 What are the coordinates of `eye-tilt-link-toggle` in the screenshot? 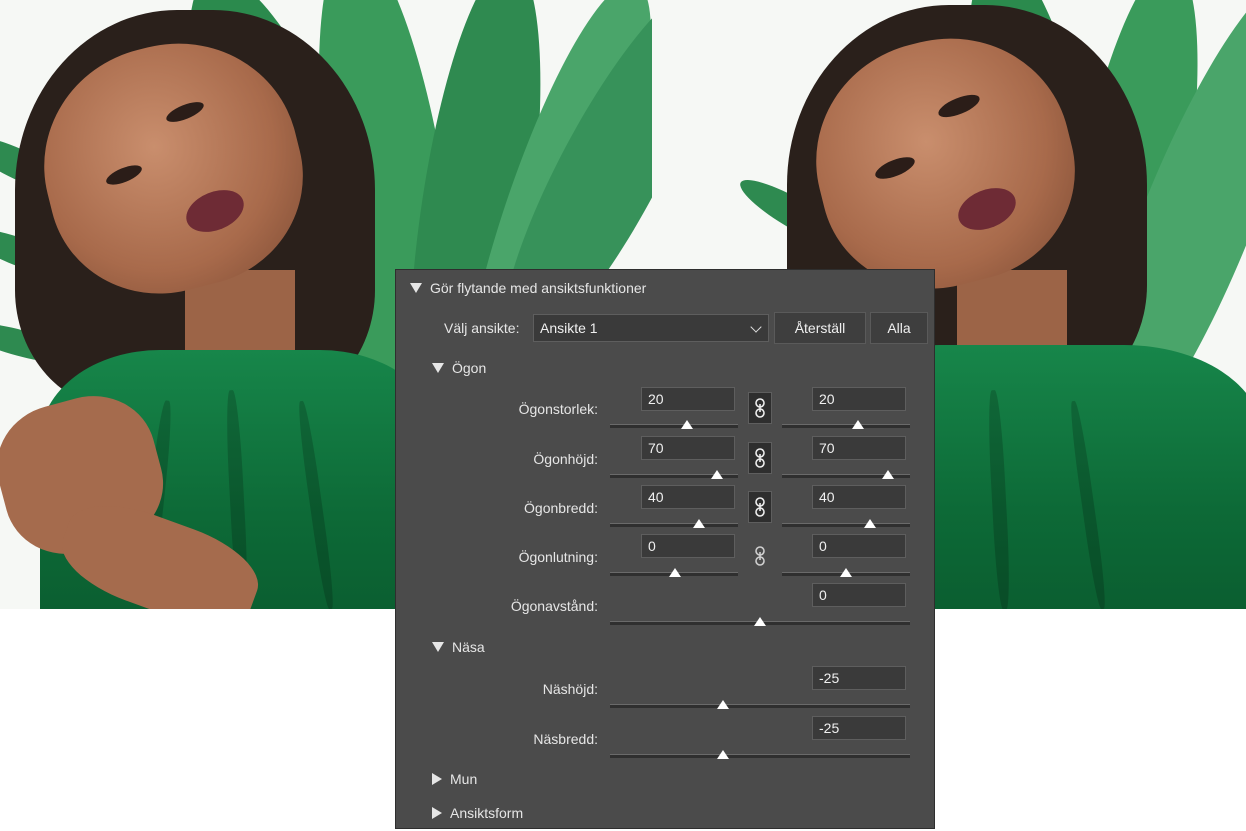 It's located at (760, 556).